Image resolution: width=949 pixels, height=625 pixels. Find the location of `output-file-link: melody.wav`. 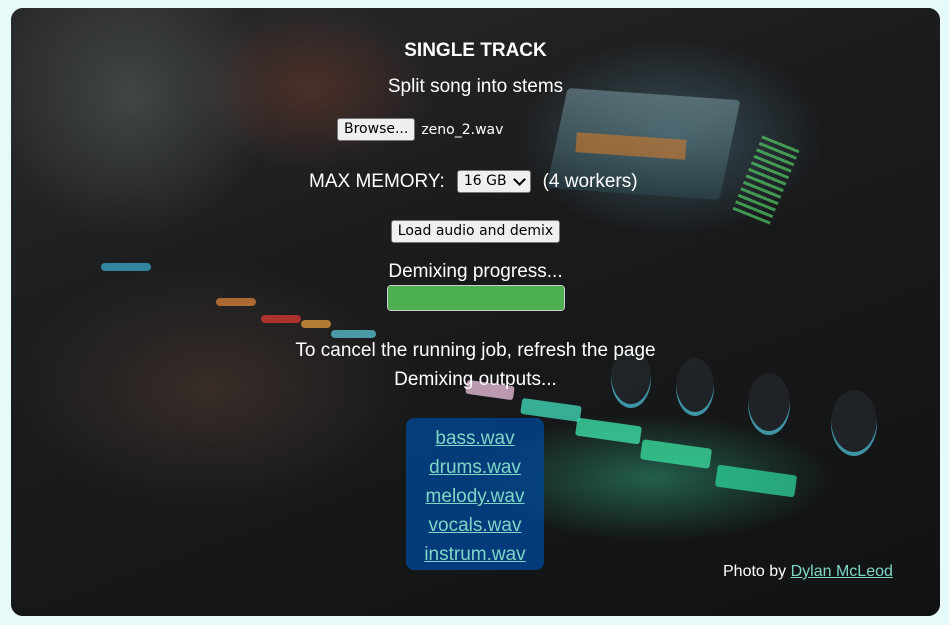

output-file-link: melody.wav is located at coordinates (475, 496).